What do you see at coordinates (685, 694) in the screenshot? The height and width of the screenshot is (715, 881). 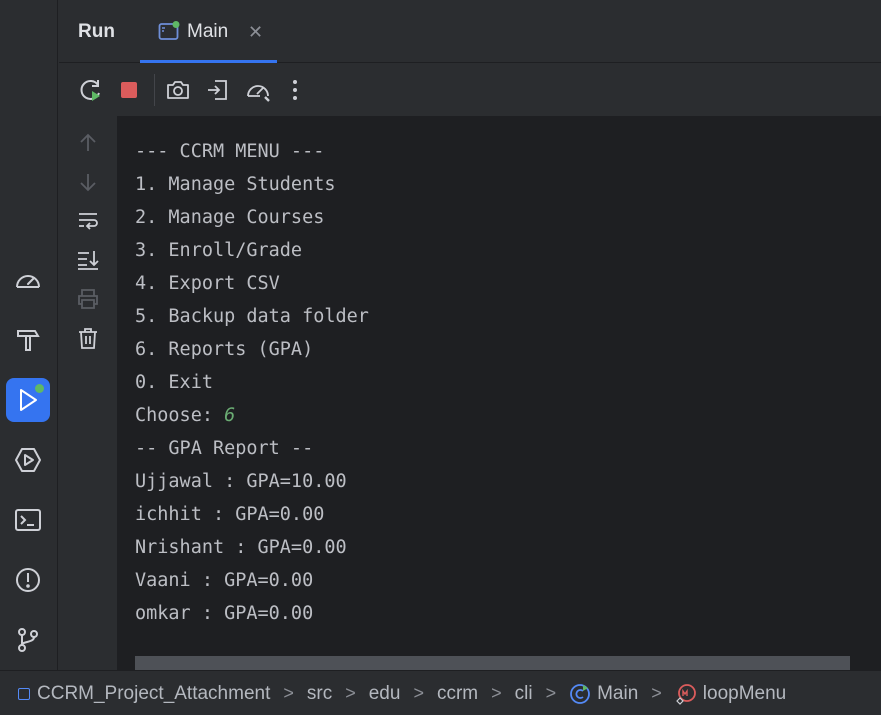 I see `method-icon` at bounding box center [685, 694].